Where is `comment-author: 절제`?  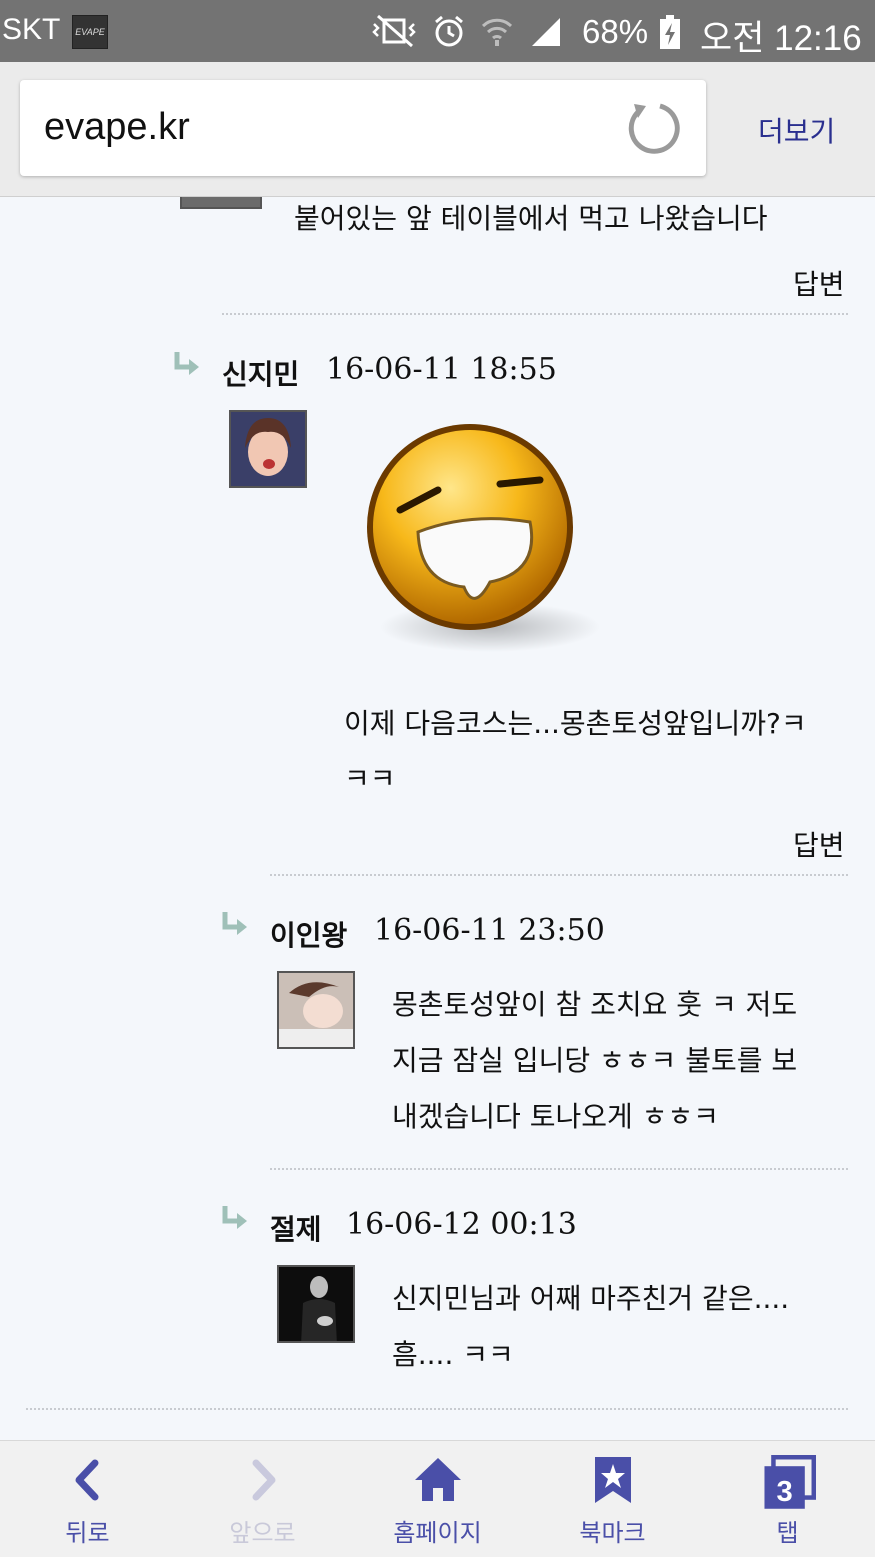 comment-author: 절제 is located at coordinates (296, 1228).